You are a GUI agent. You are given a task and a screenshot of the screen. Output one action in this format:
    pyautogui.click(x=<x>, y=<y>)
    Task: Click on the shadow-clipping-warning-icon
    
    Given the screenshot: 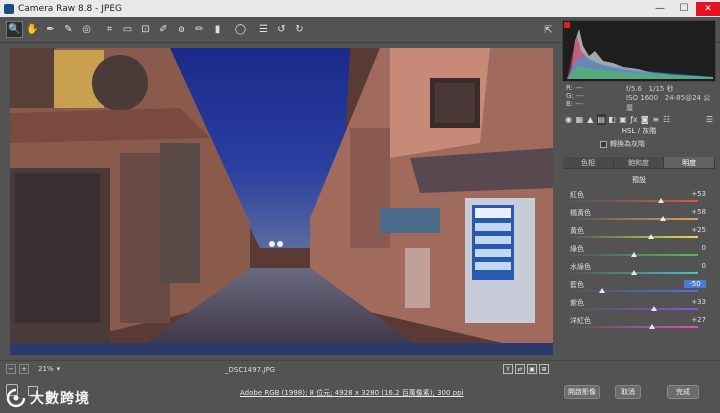 What is the action you would take?
    pyautogui.click(x=567, y=25)
    